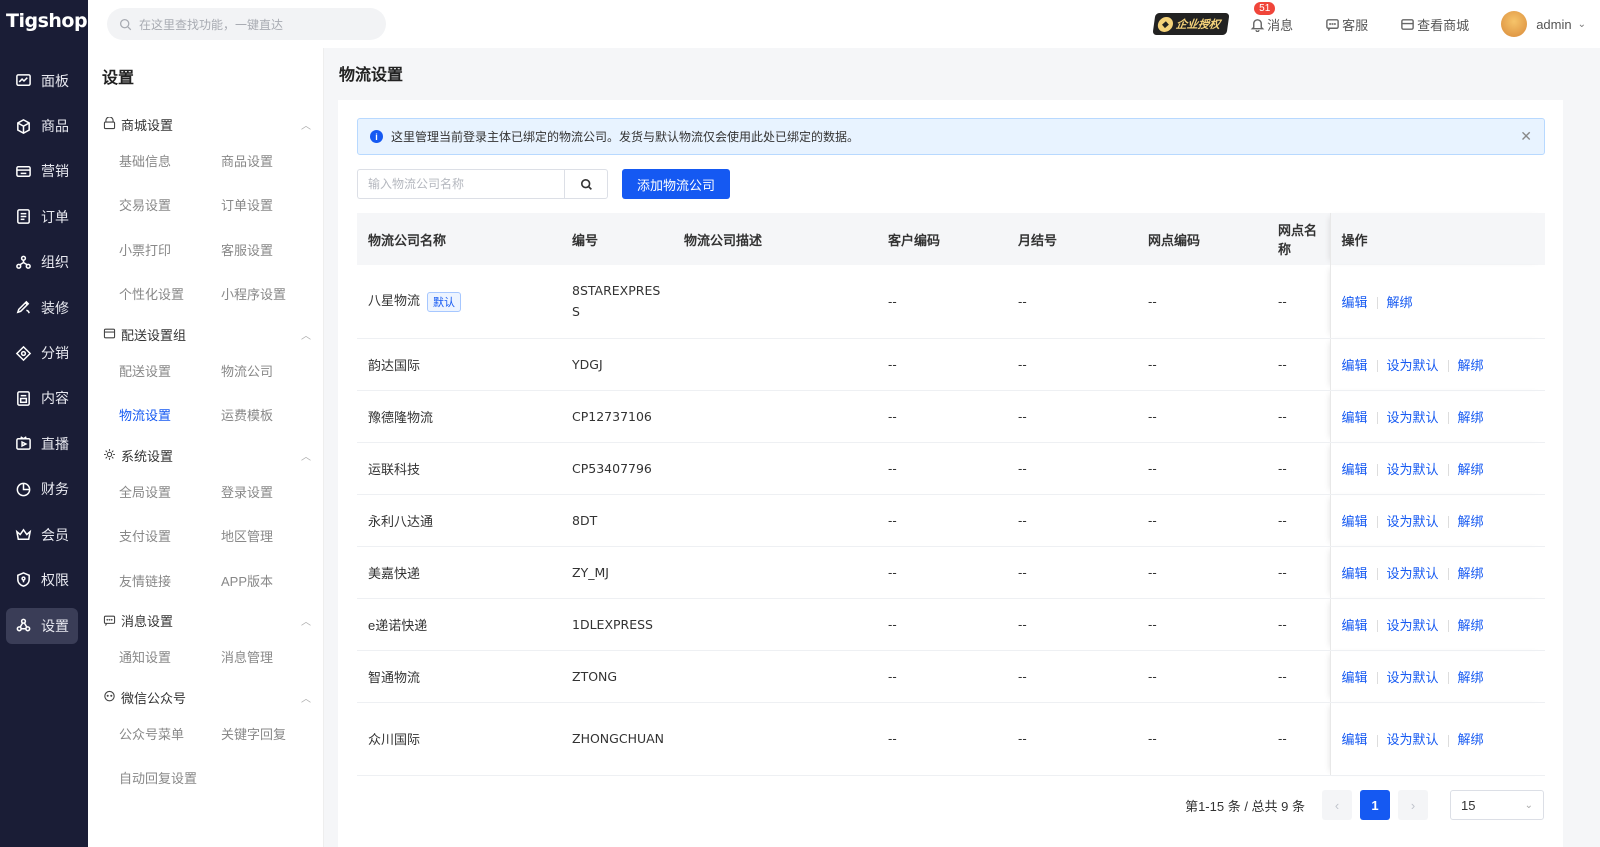  Describe the element at coordinates (272, 294) in the screenshot. I see `submenu-item: 小程序设置` at that location.